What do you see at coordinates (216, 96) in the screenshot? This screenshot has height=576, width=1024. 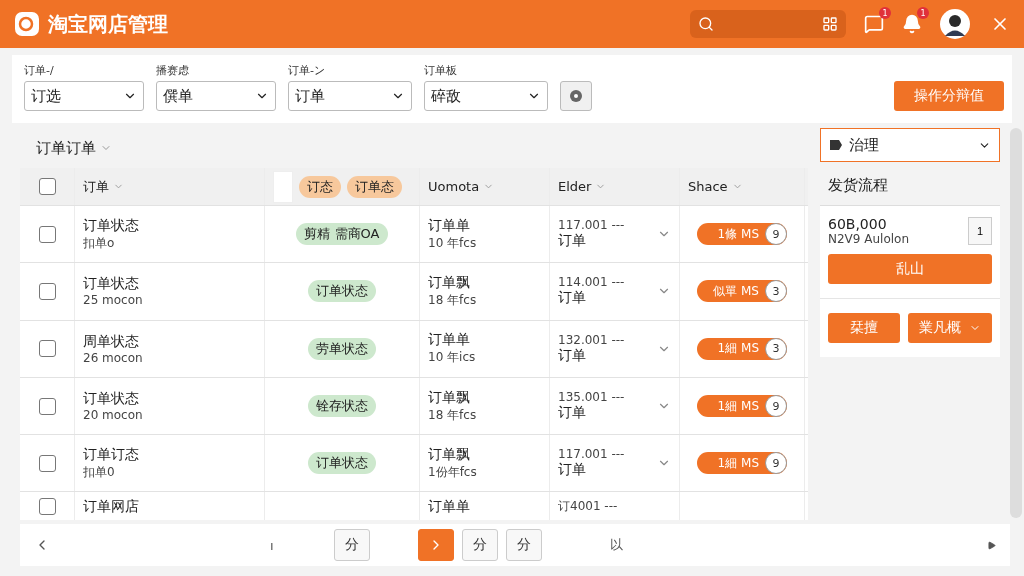 I see `filter-select: 僎单` at bounding box center [216, 96].